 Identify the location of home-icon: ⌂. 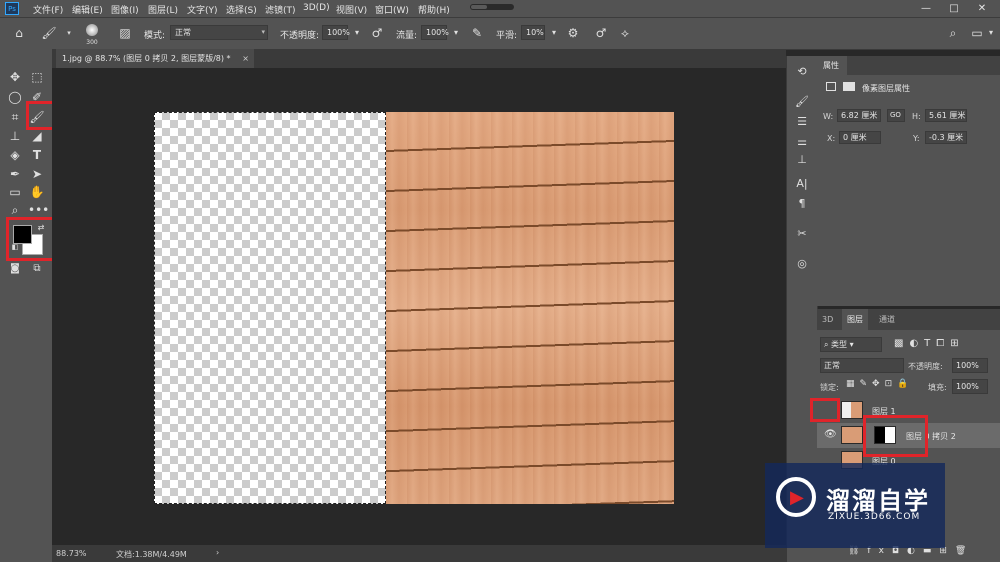
(19, 33).